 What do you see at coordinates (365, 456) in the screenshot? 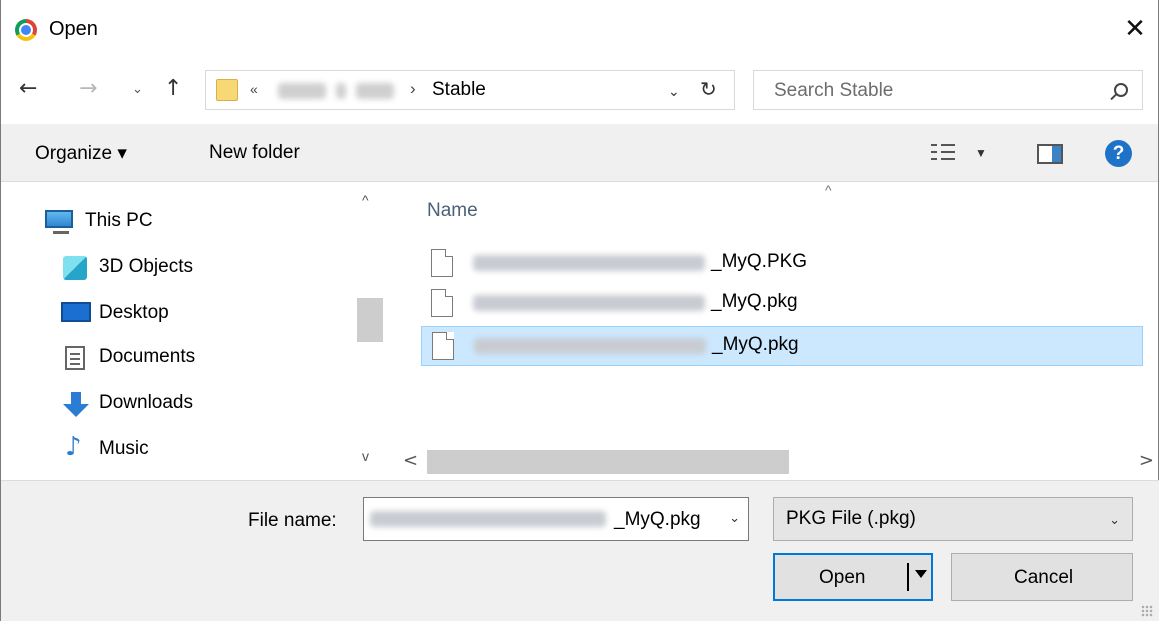
I see `scroll-down-icon: v` at bounding box center [365, 456].